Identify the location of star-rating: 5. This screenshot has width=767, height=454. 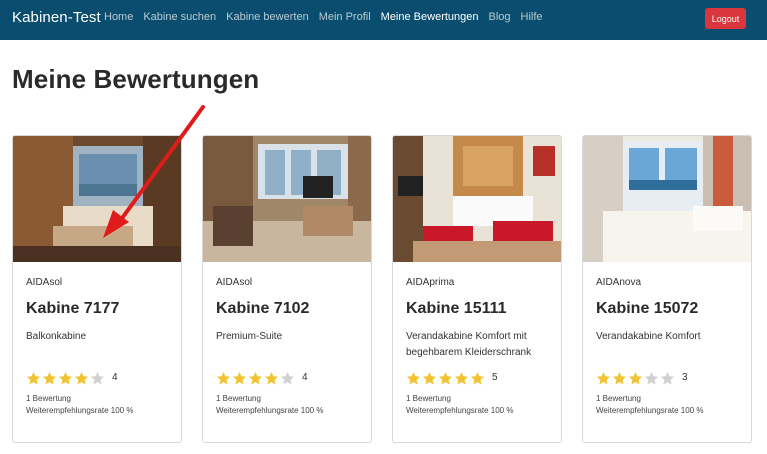
(452, 378).